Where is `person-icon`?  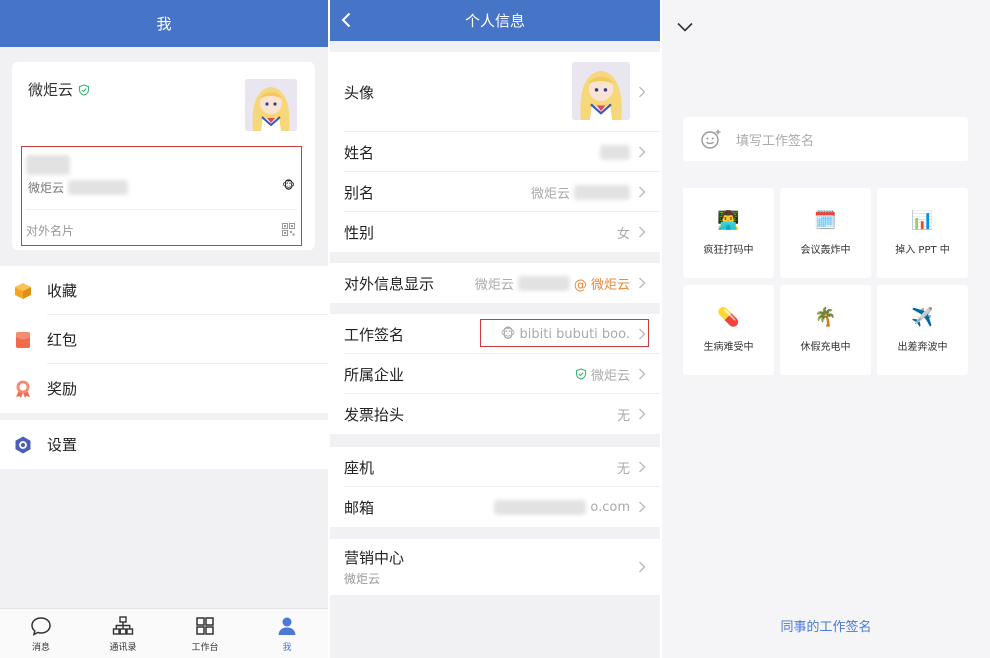
person-icon is located at coordinates (287, 626).